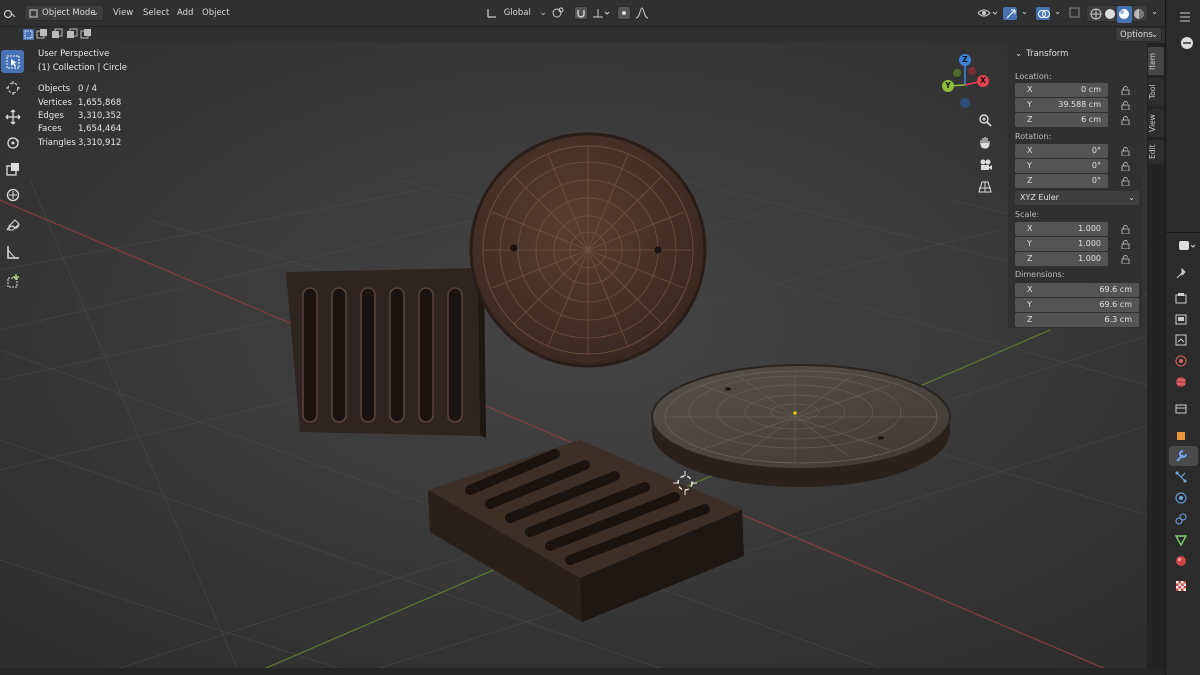  What do you see at coordinates (624, 13) in the screenshot?
I see `proportional-edit-toggle` at bounding box center [624, 13].